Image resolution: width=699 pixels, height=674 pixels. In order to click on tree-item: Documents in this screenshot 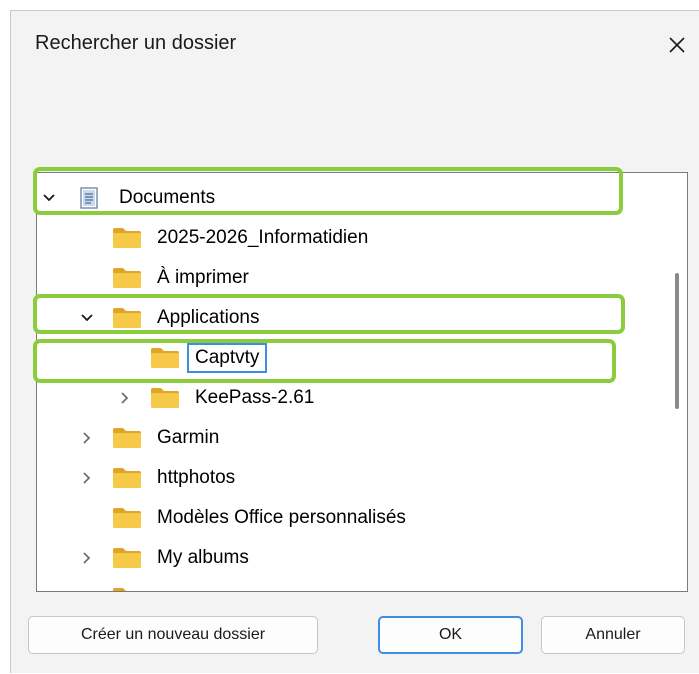, I will do `click(352, 198)`.